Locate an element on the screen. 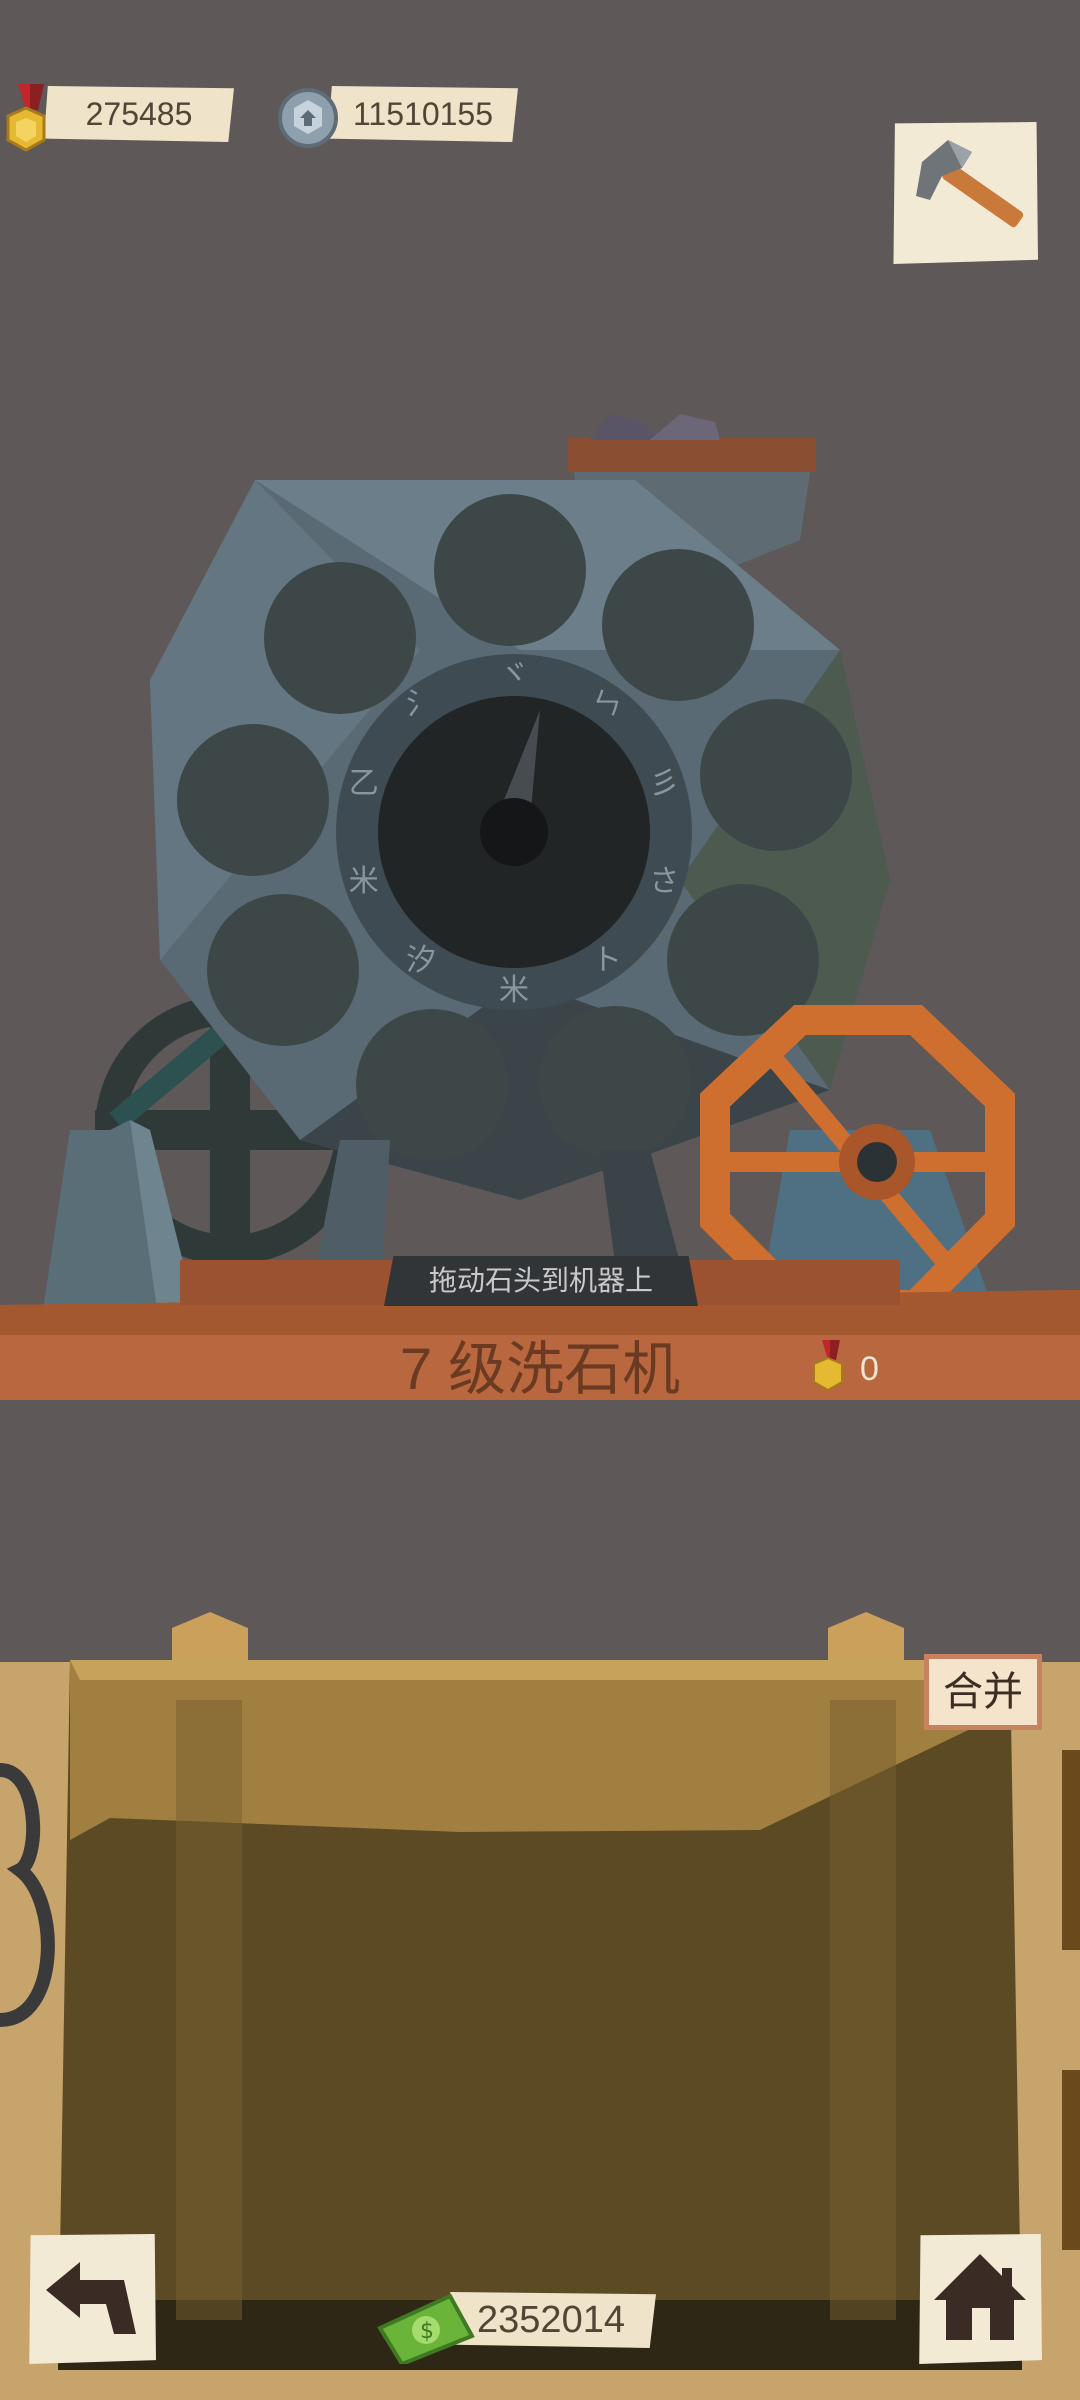  home-icon is located at coordinates (980, 2297).